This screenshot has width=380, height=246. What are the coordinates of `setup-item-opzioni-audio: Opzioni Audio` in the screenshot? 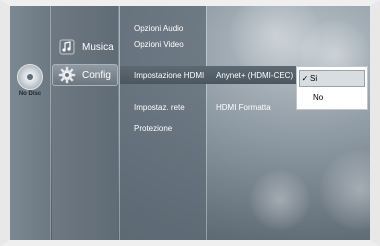 It's located at (158, 28).